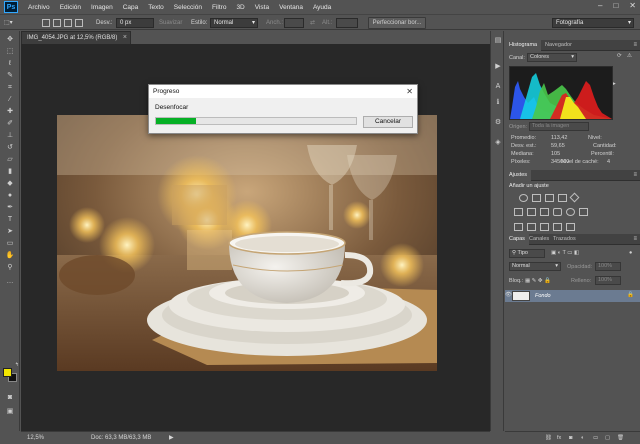 The height and width of the screenshot is (444, 640). Describe the element at coordinates (548, 438) in the screenshot. I see `link-layers-icon: ⛓` at that location.